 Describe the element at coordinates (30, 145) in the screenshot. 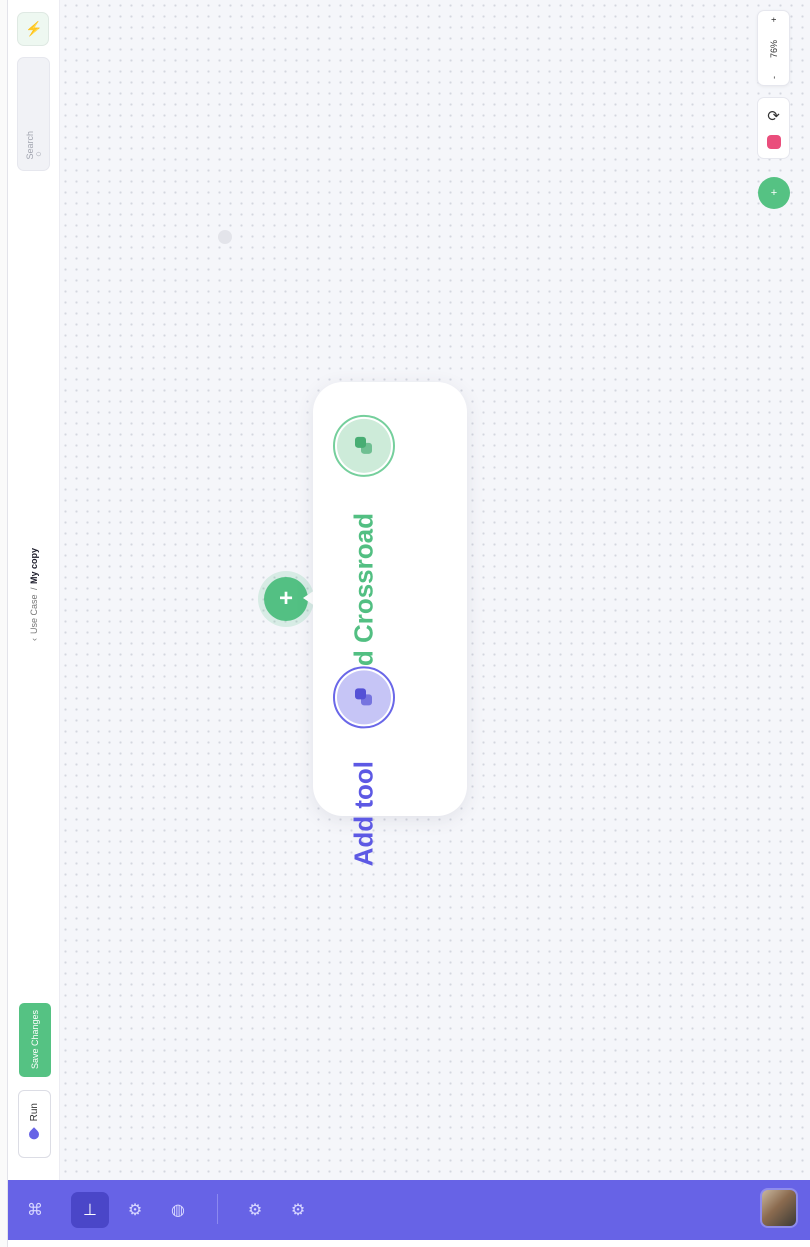

I see `search-placeholder: Search` at that location.